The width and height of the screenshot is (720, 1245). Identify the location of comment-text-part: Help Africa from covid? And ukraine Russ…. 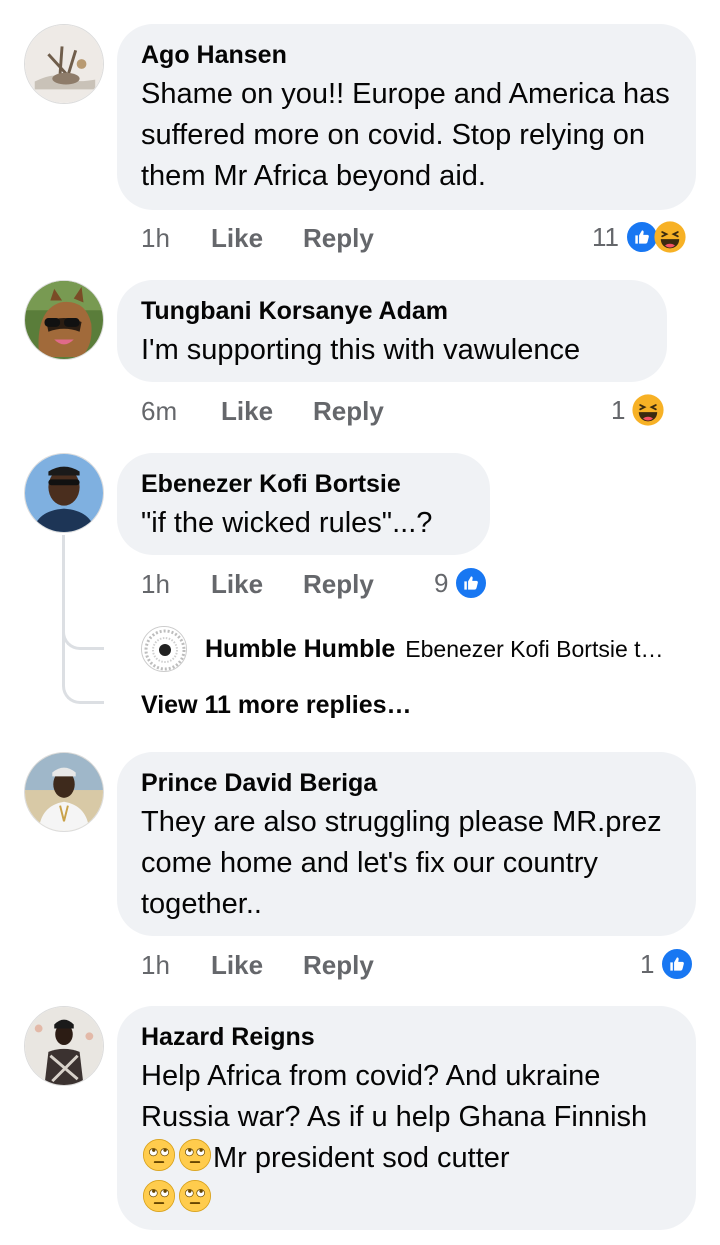
(394, 1096).